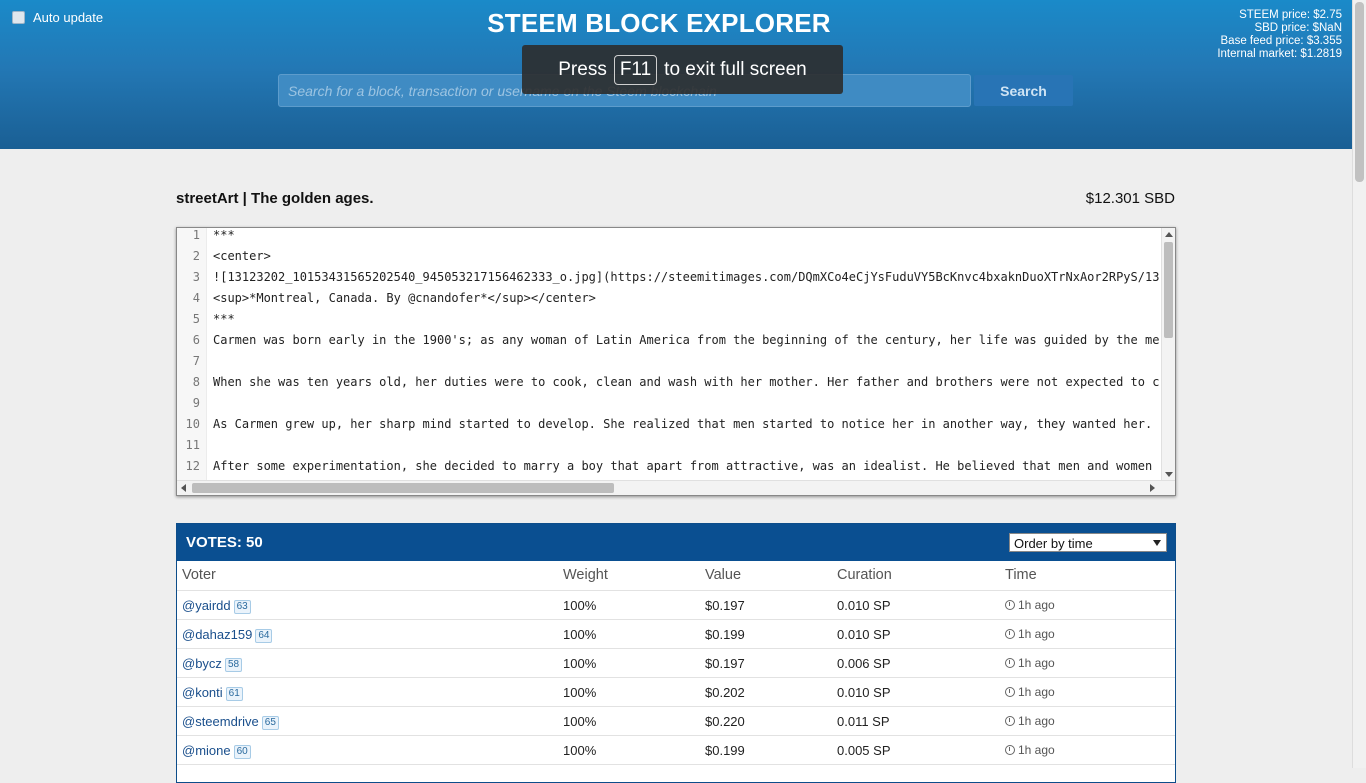  I want to click on column-header-value: Value, so click(723, 575).